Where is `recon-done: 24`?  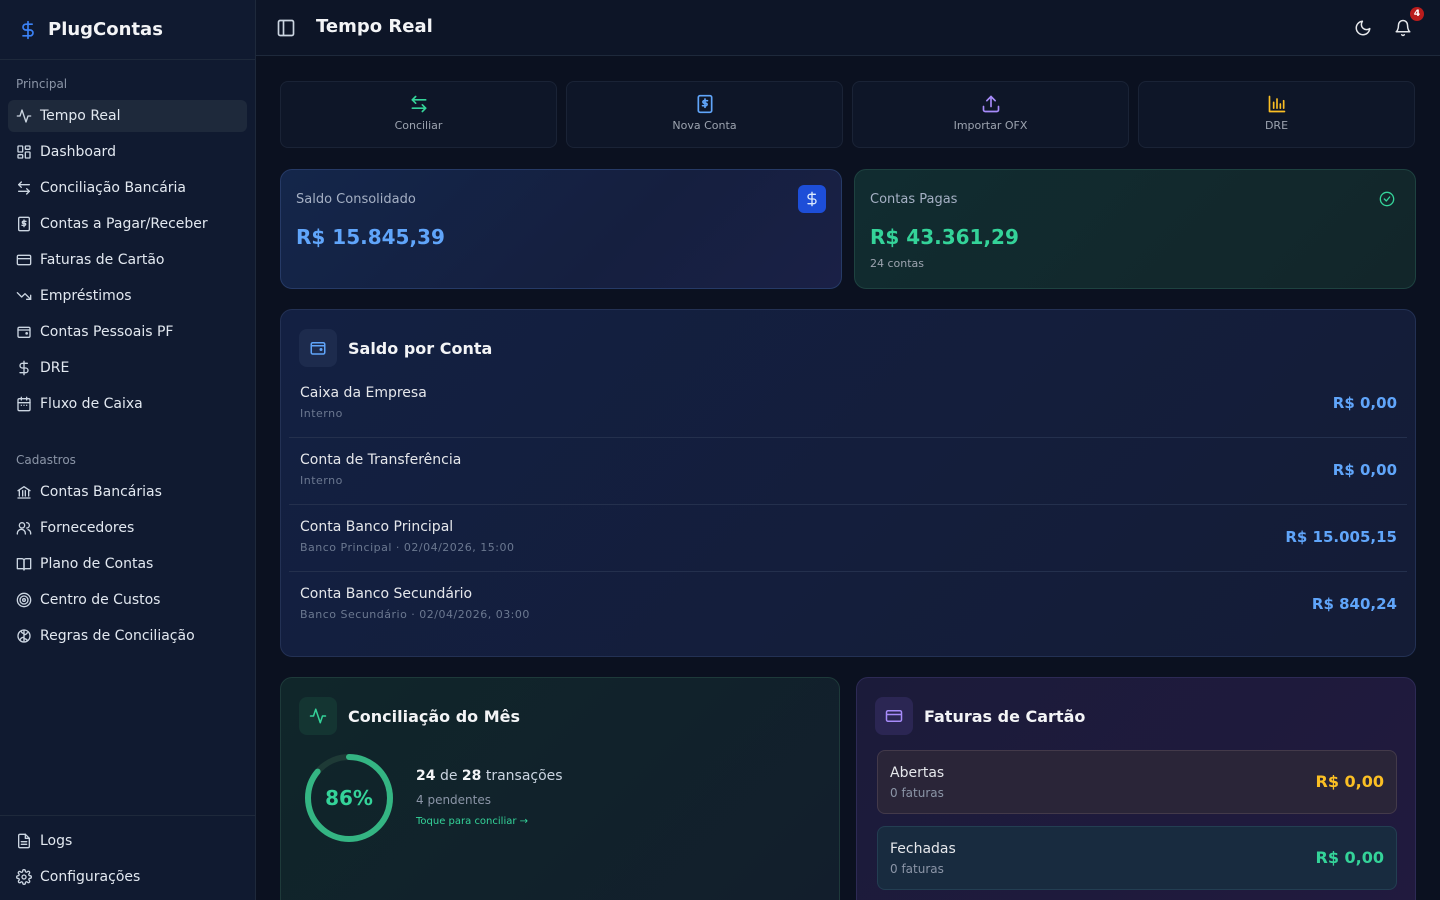
recon-done: 24 is located at coordinates (426, 776).